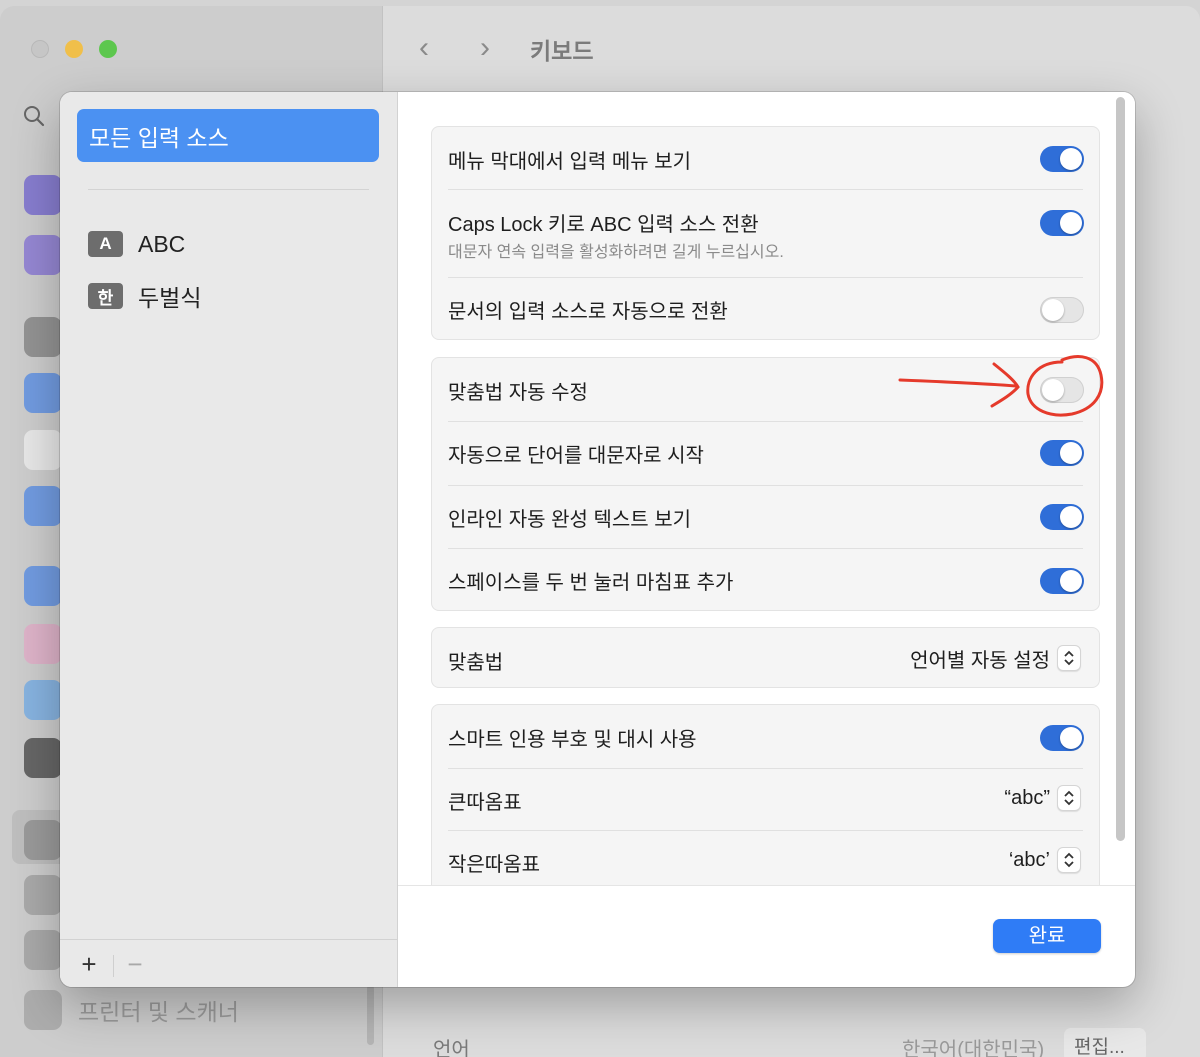 The height and width of the screenshot is (1057, 1200). Describe the element at coordinates (1029, 859) in the screenshot. I see `single-quotes-value: ‘abc’` at that location.